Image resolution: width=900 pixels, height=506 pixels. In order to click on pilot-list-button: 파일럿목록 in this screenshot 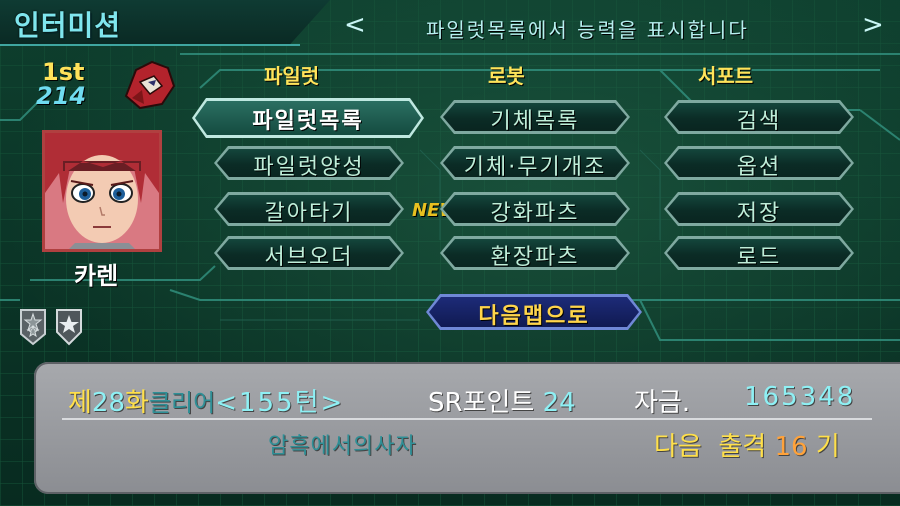, I will do `click(308, 118)`.